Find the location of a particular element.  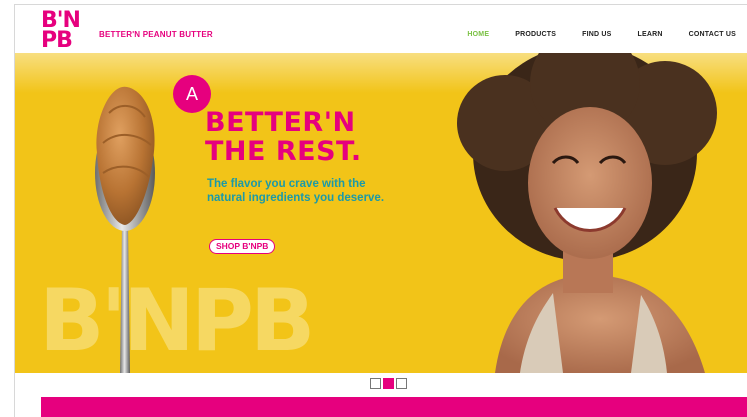

nav-home: HOME is located at coordinates (478, 34).